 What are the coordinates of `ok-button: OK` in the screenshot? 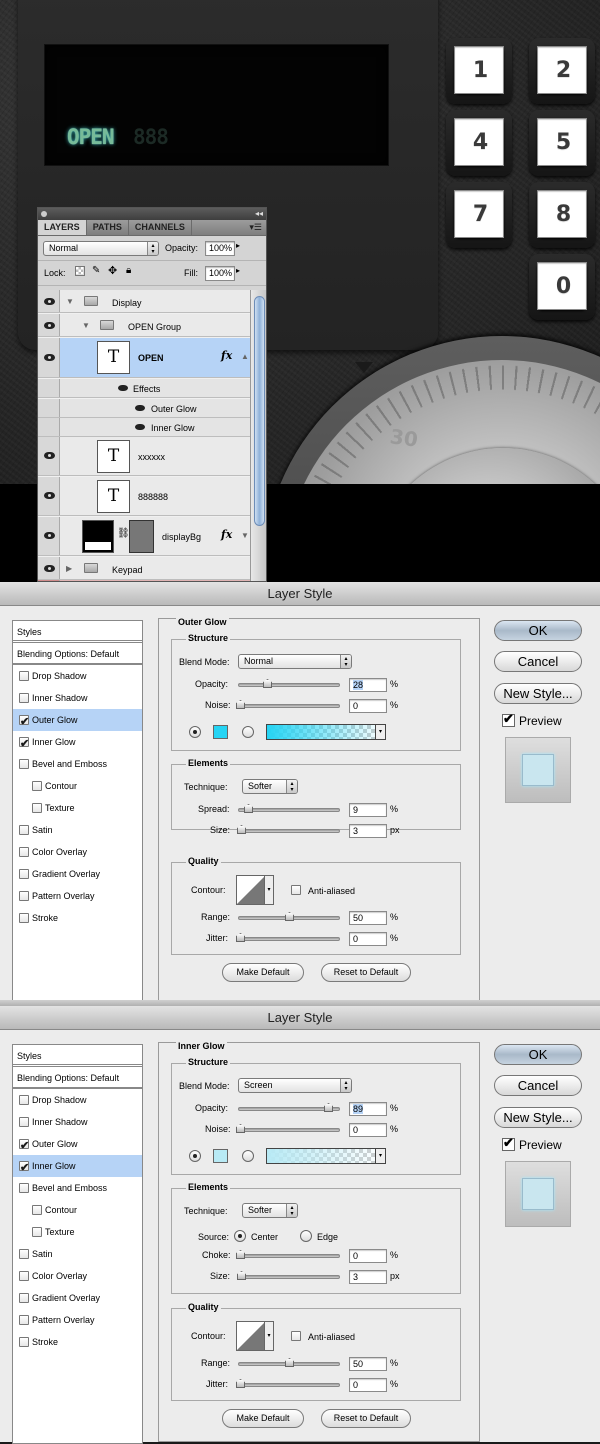 It's located at (538, 630).